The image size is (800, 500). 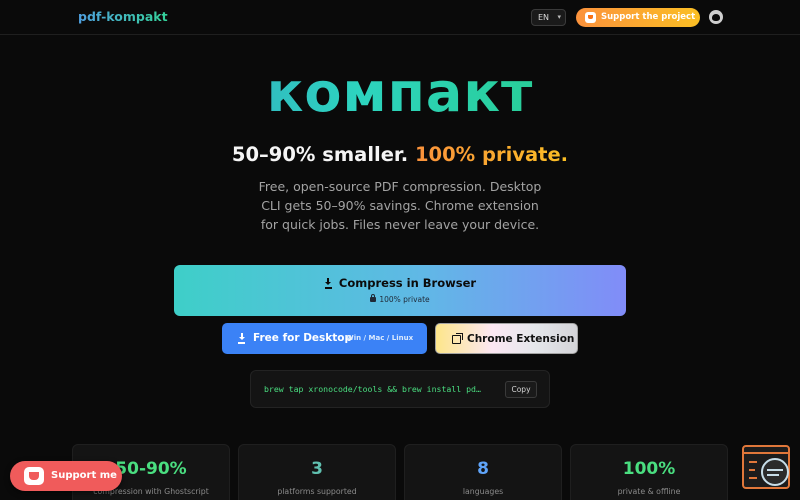 I want to click on support-me-button: Support me, so click(x=66, y=476).